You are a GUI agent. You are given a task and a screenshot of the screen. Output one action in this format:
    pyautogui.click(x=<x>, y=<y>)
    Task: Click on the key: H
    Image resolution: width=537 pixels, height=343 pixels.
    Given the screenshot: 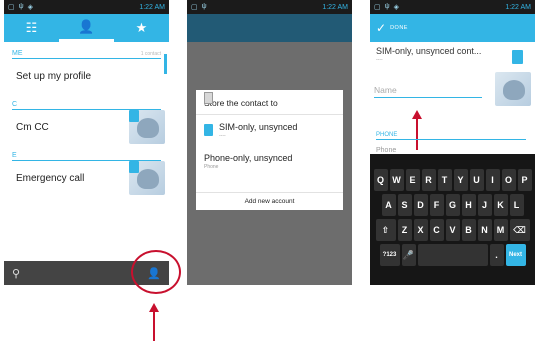 What is the action you would take?
    pyautogui.click(x=468, y=205)
    